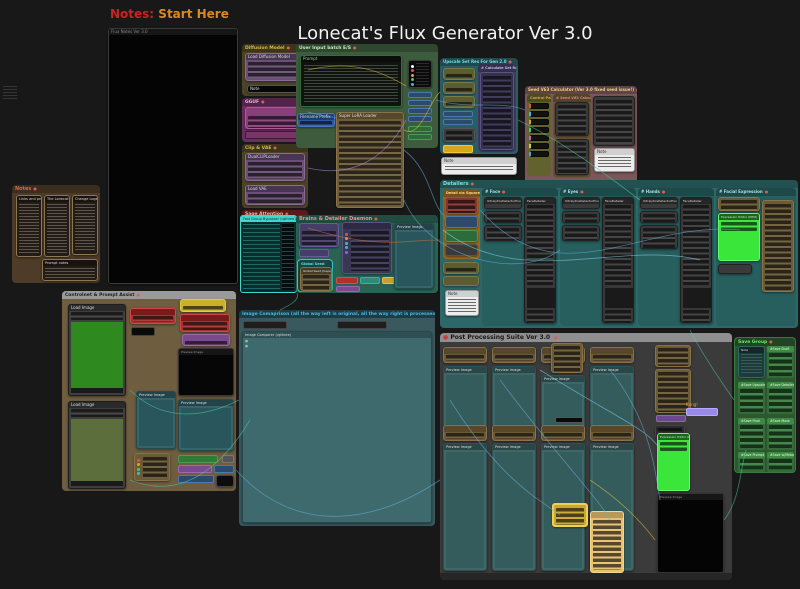 The image size is (800, 589). I want to click on super-lora-loader-node: Super LoRA Loader, so click(370, 160).